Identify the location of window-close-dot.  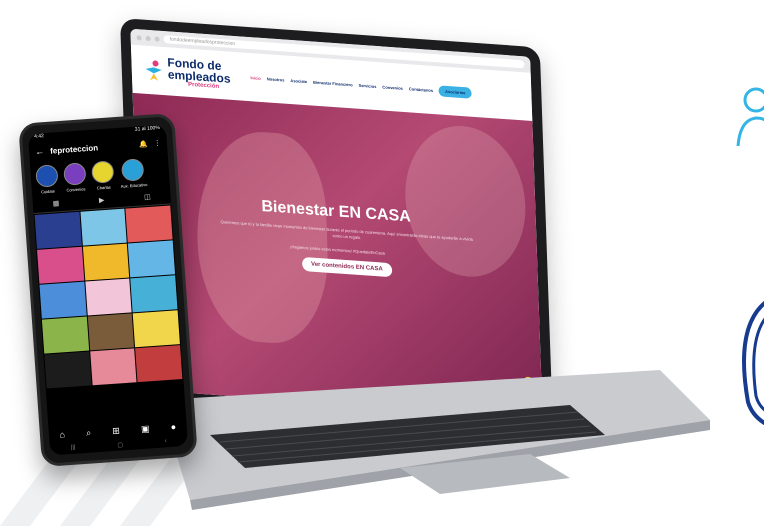
(139, 37).